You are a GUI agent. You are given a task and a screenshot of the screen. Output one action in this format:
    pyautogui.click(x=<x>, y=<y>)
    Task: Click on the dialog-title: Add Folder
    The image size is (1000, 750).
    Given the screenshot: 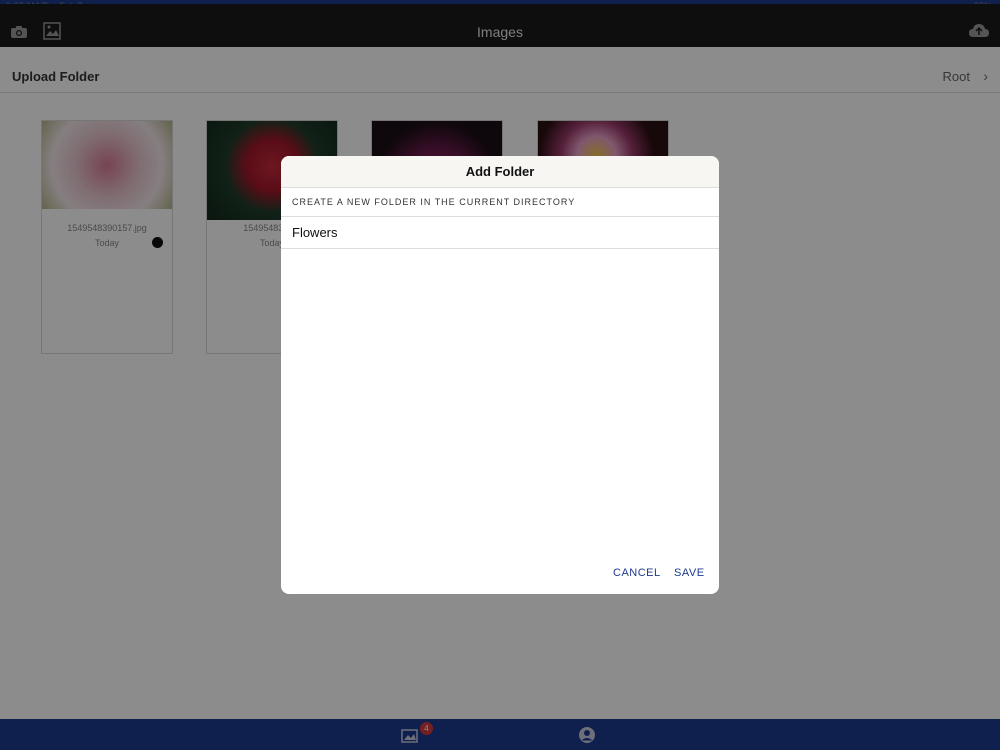 What is the action you would take?
    pyautogui.click(x=500, y=171)
    